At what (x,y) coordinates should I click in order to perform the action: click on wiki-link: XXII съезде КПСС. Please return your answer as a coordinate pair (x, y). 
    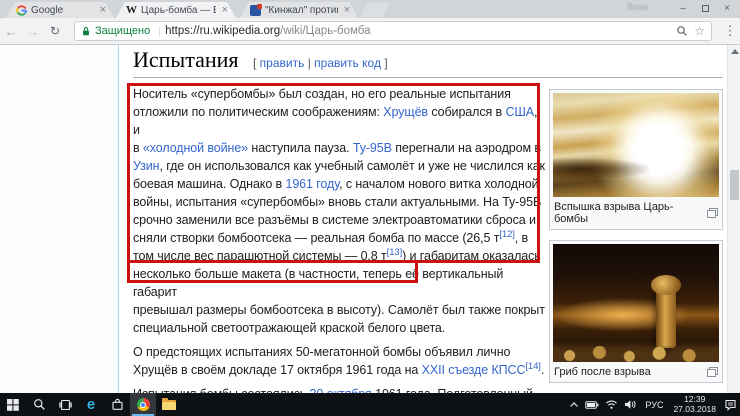
    Looking at the image, I should click on (474, 370).